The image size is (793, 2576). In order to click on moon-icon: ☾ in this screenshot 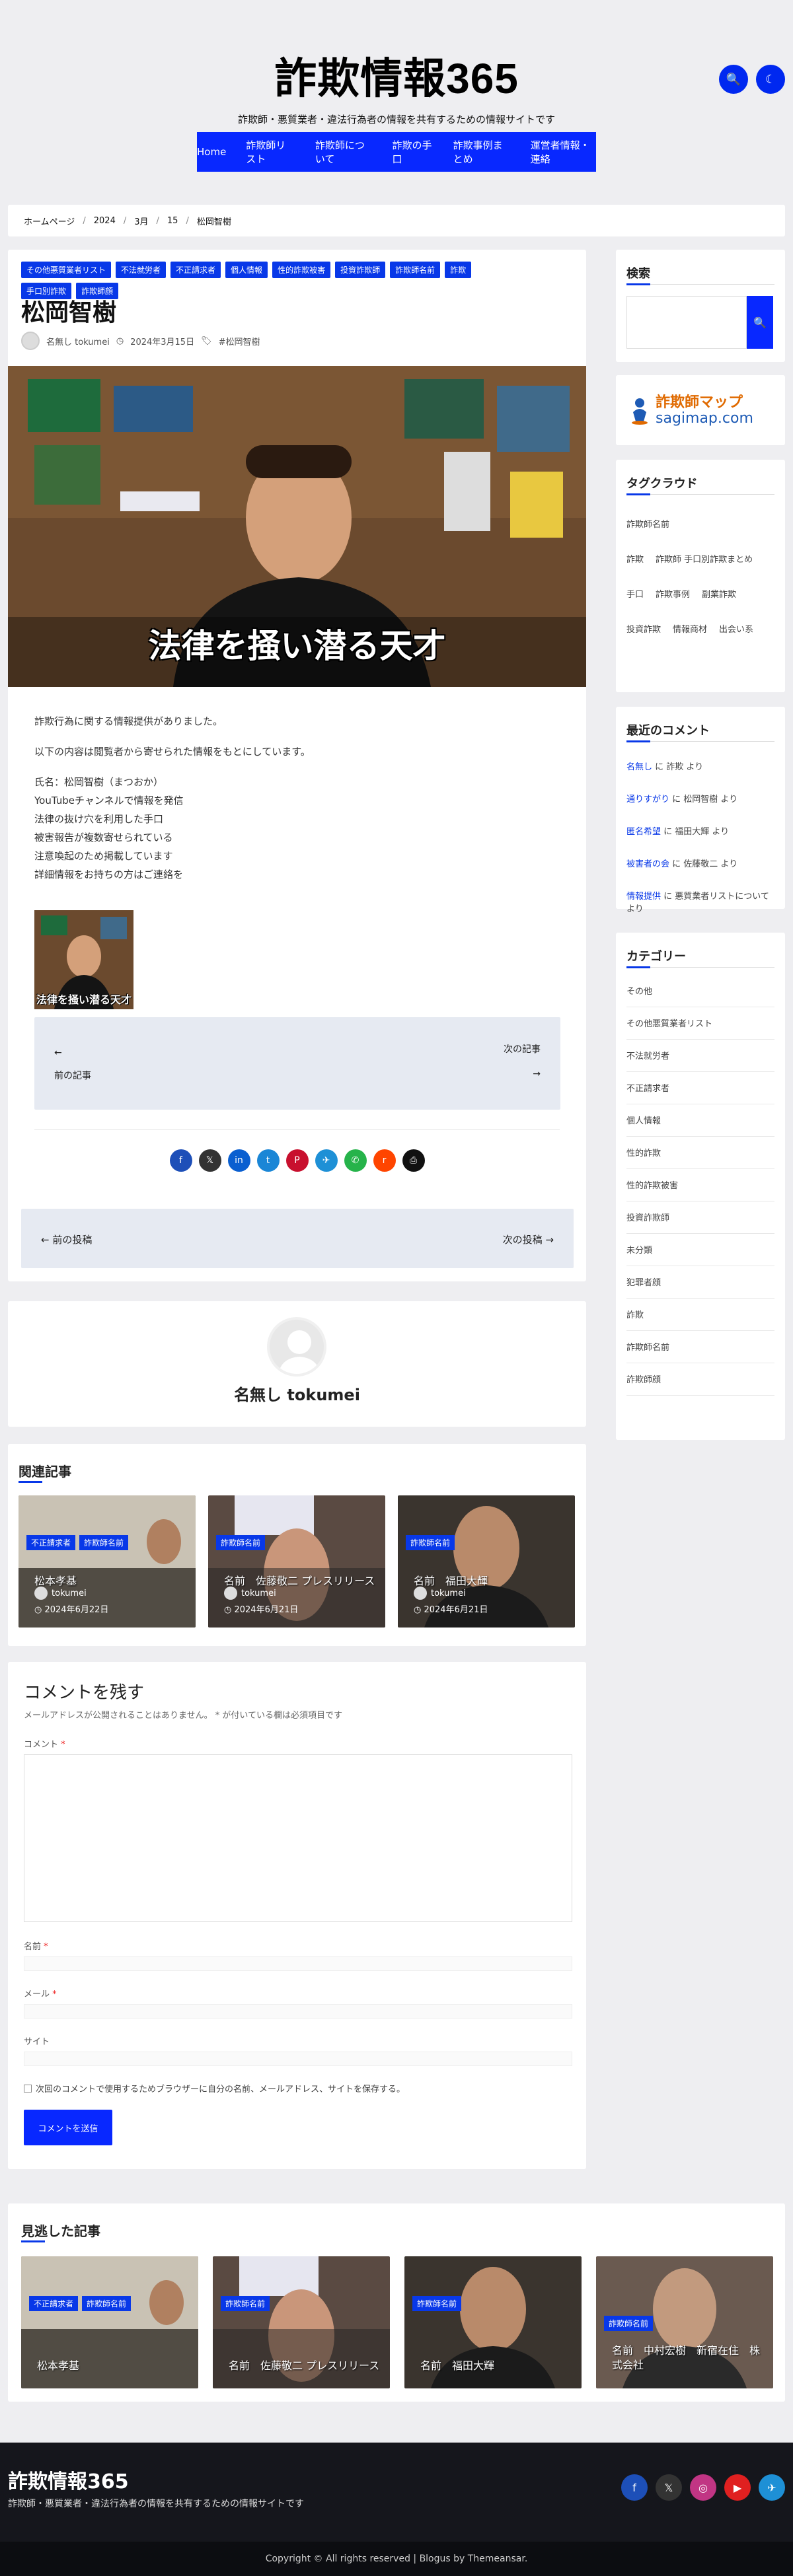, I will do `click(770, 80)`.